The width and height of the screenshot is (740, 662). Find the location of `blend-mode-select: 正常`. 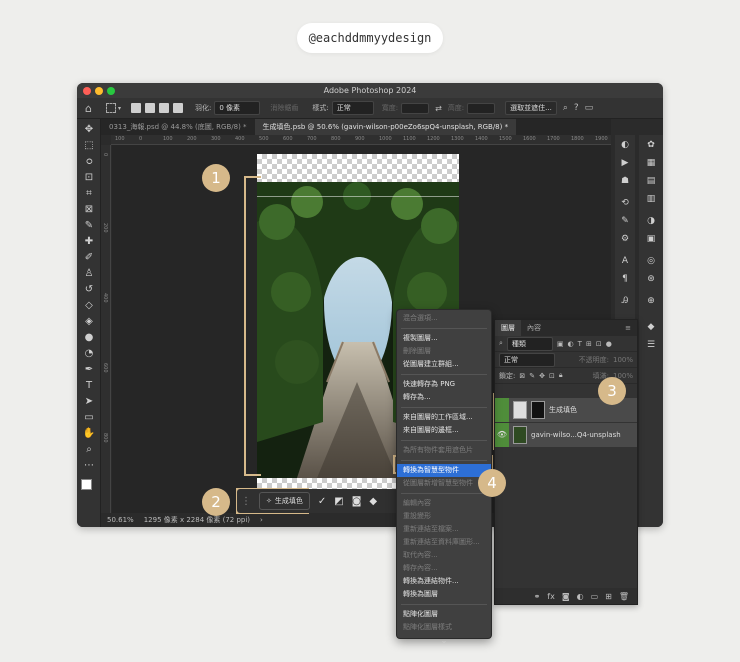

blend-mode-select: 正常 is located at coordinates (527, 359).